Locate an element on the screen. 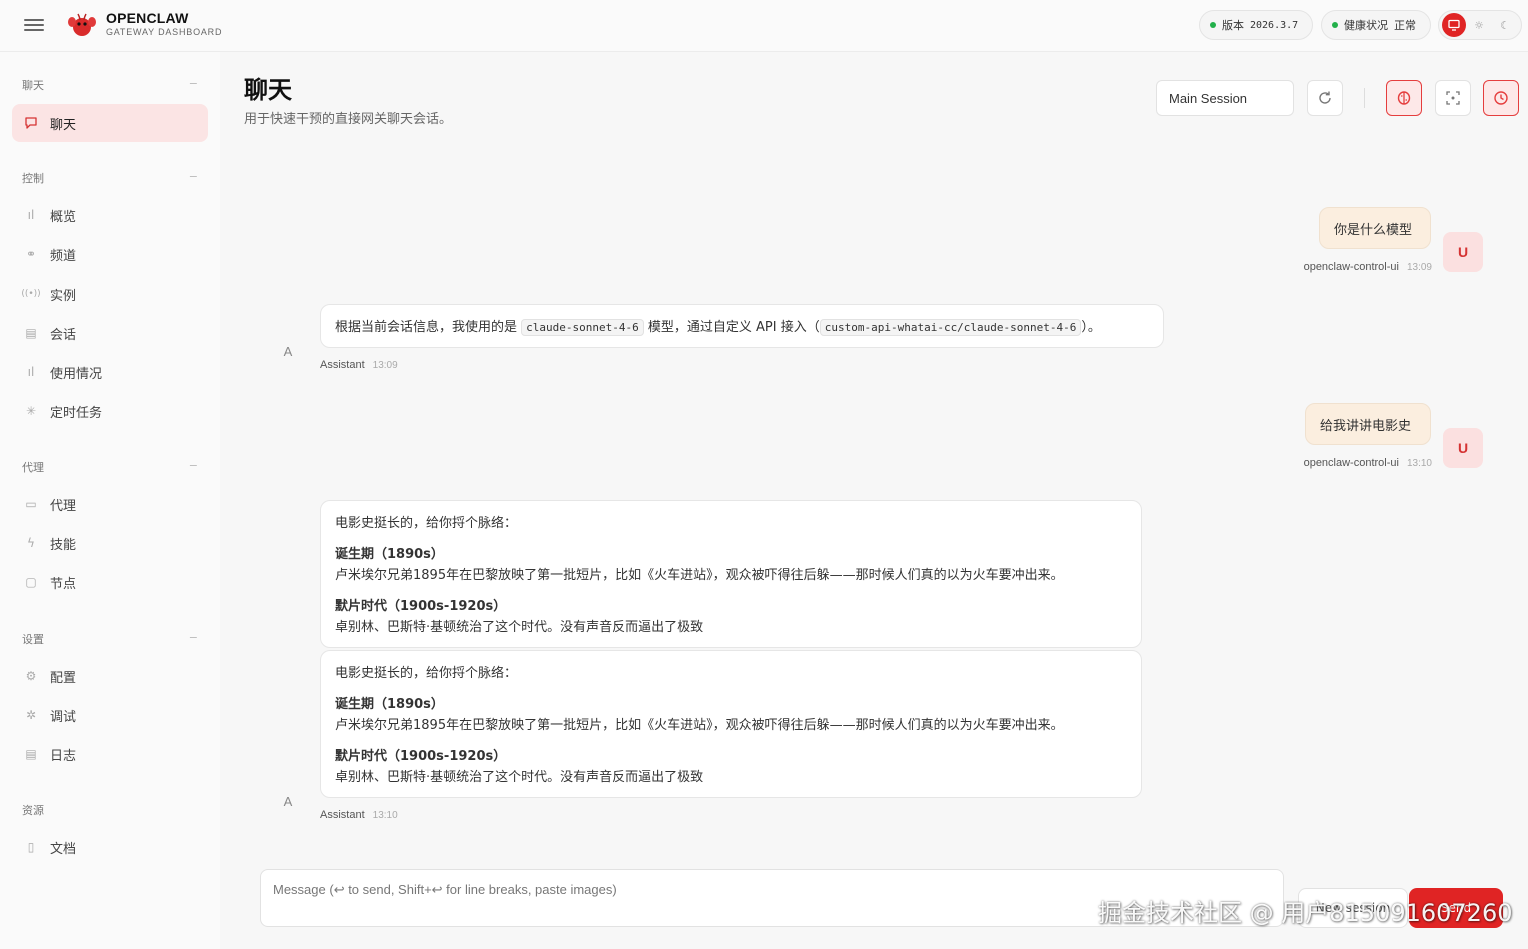 The image size is (1528, 949). section-header-resources: 资源 is located at coordinates (110, 810).